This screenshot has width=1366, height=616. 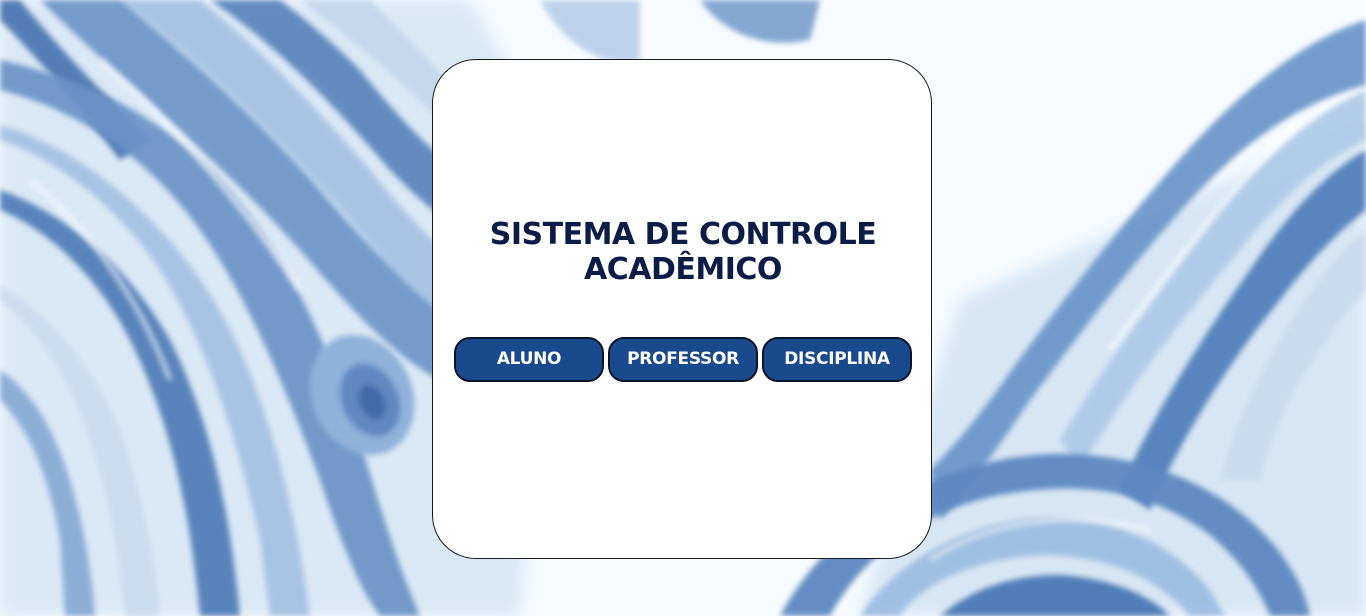 I want to click on menu-button-group: ALUNO PROFESSOR DISCIPLINA, so click(x=684, y=360).